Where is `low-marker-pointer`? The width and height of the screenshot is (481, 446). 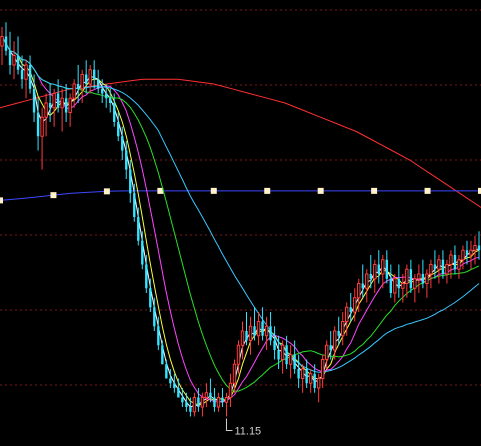 low-marker-pointer is located at coordinates (229, 424).